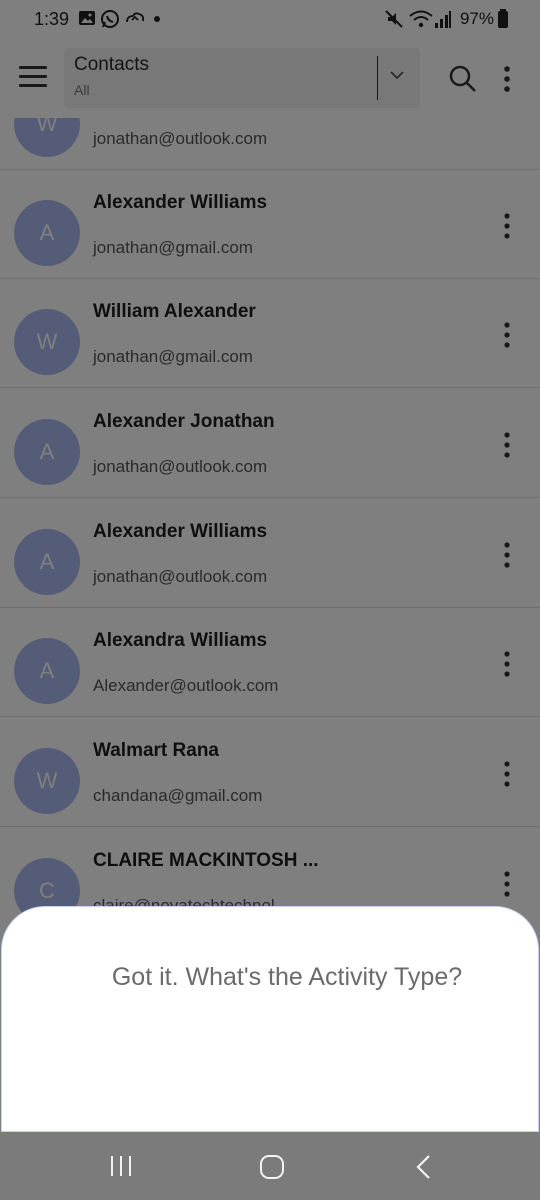 The width and height of the screenshot is (540, 1200). What do you see at coordinates (424, 1167) in the screenshot?
I see `back-icon` at bounding box center [424, 1167].